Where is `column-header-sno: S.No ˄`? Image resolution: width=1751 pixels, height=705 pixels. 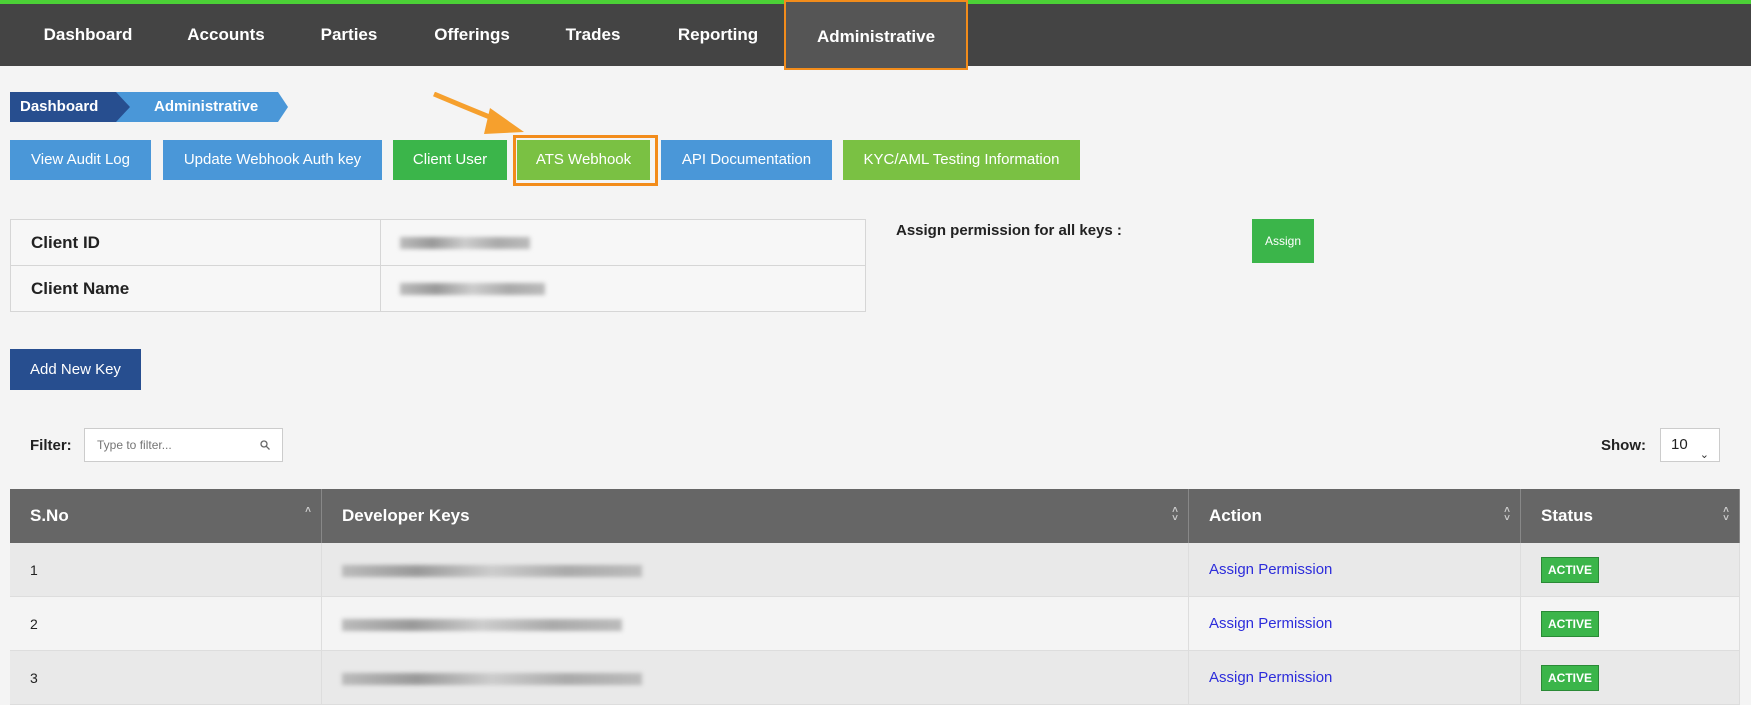 column-header-sno: S.No ˄ is located at coordinates (166, 516).